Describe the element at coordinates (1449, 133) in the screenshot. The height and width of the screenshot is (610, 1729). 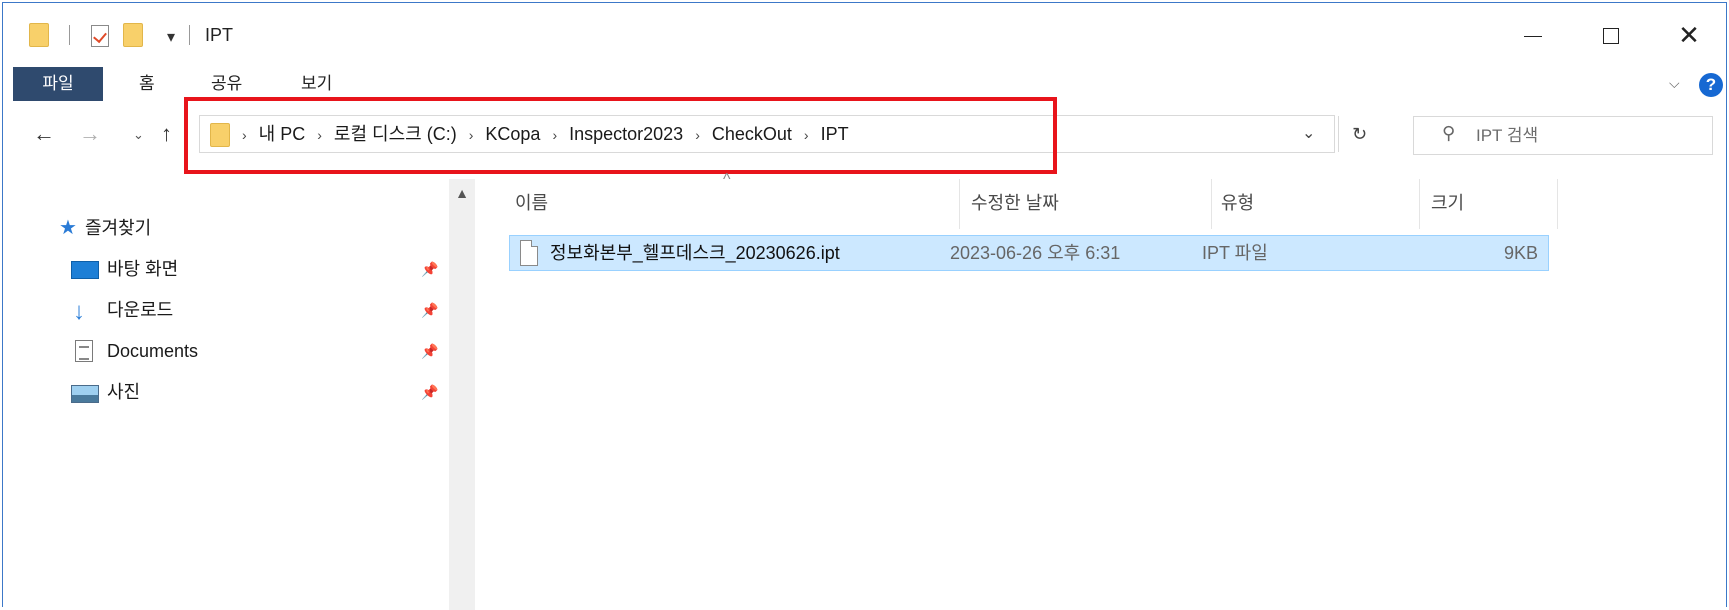
I see `search-icon: ⚲` at that location.